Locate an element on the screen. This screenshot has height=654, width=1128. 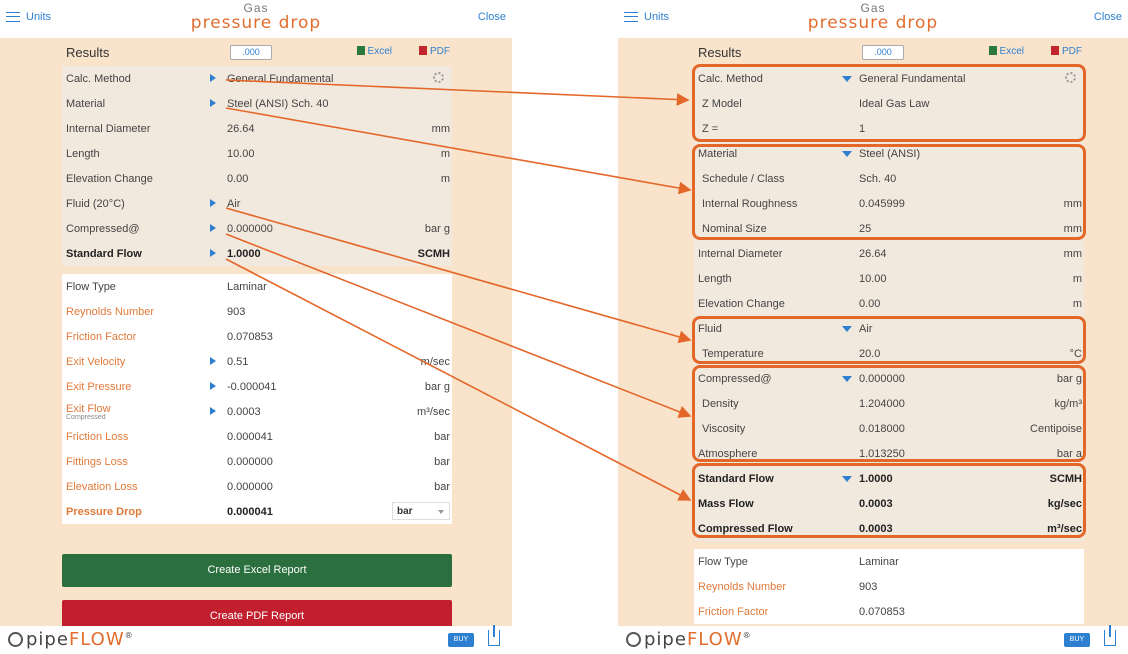
row-unit: °C is located at coordinates (1076, 354).